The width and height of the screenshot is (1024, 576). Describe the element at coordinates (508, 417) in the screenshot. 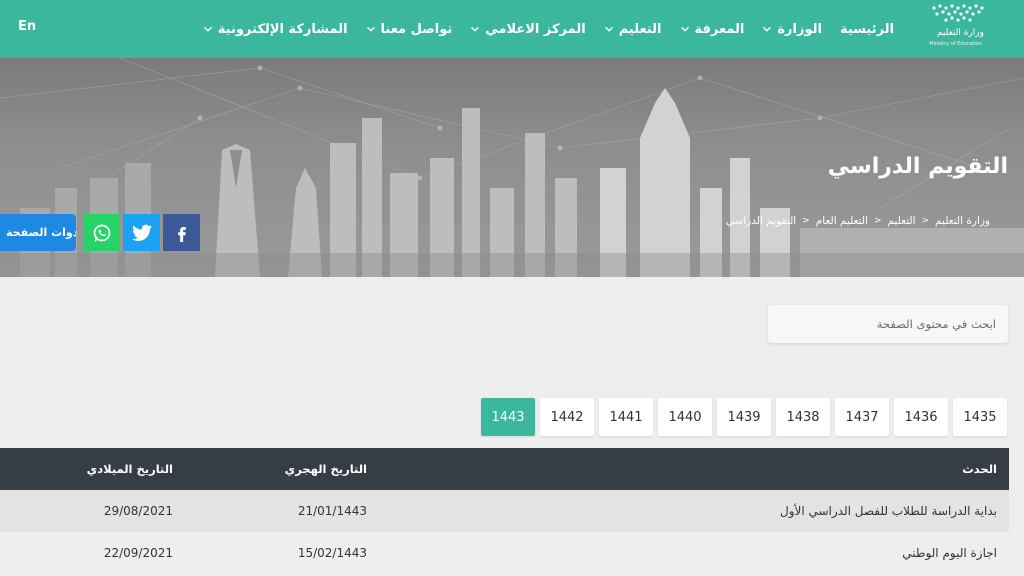

I see `year-button-1443-active: 1443` at that location.